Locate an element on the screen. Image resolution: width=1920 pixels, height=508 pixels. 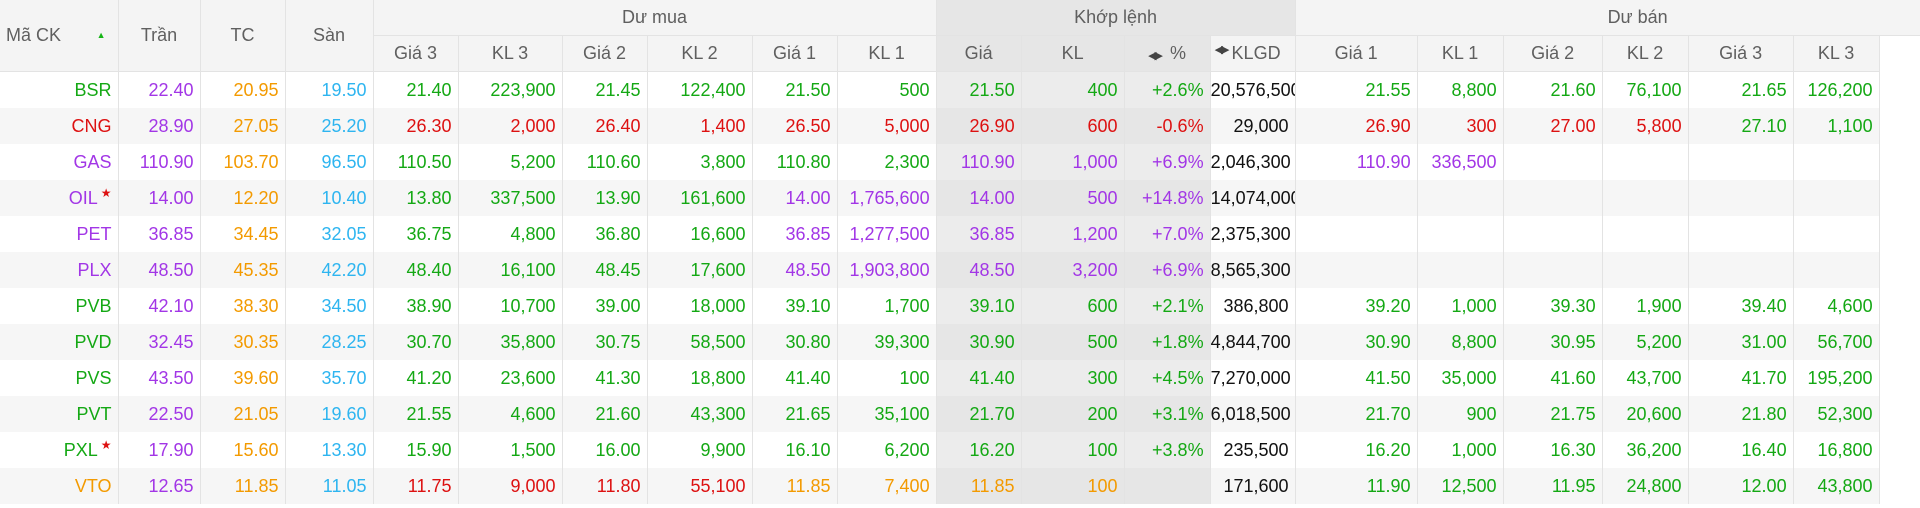
symbol-cell: GAS is located at coordinates (59, 162).